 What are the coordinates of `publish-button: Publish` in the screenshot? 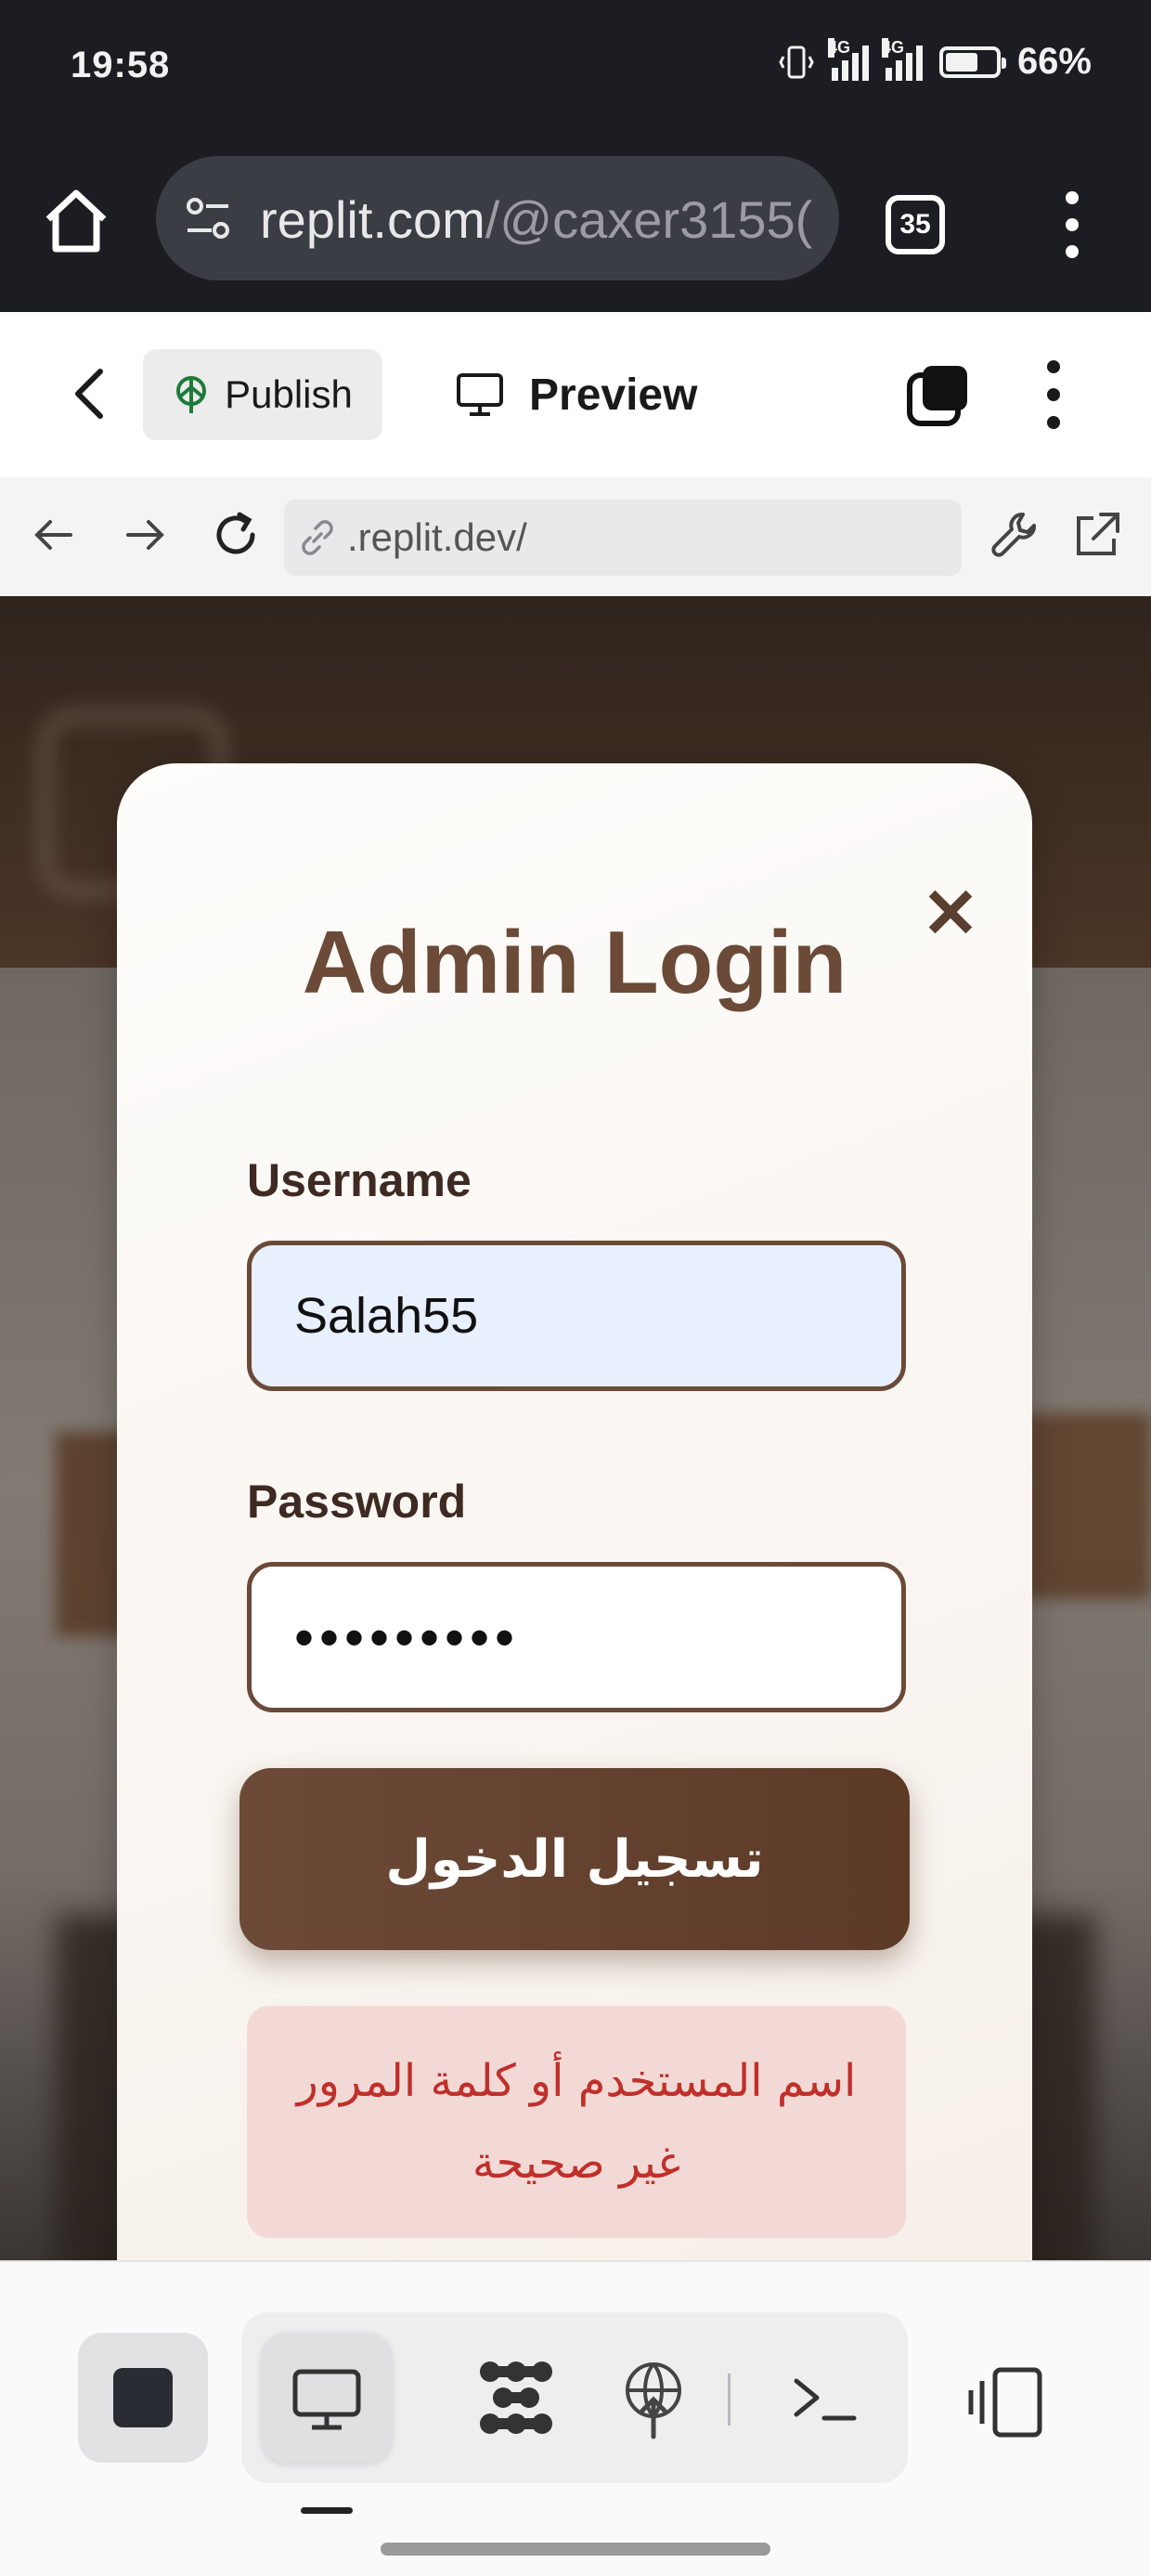 It's located at (262, 394).